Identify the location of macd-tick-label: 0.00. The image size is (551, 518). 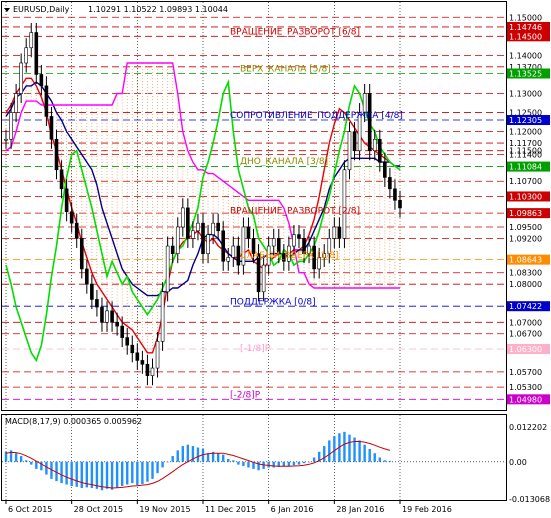
(518, 462).